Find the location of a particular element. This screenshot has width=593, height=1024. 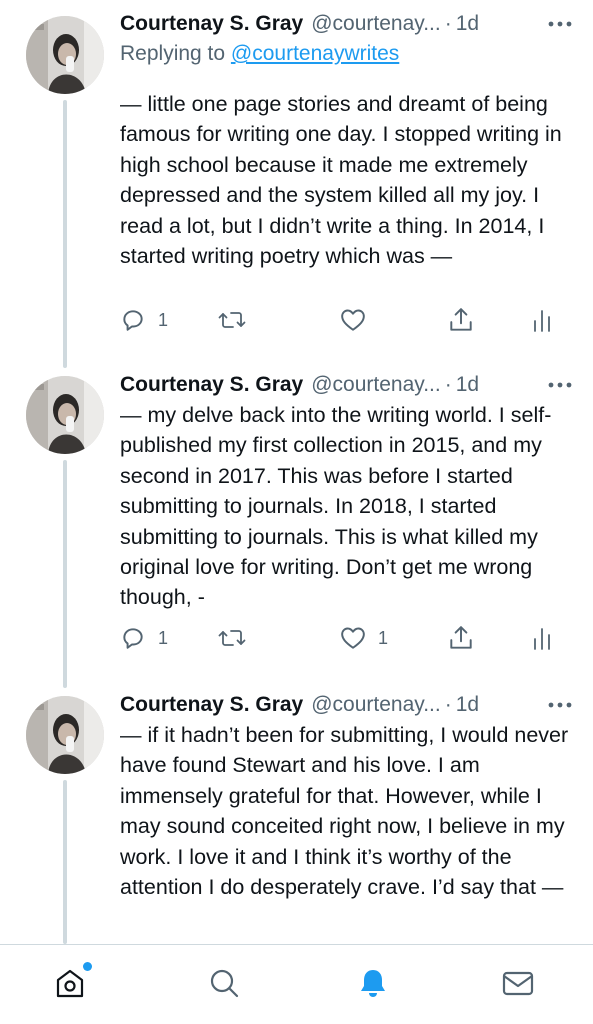

reply-handle-link: @courtenaywrites is located at coordinates (315, 53).